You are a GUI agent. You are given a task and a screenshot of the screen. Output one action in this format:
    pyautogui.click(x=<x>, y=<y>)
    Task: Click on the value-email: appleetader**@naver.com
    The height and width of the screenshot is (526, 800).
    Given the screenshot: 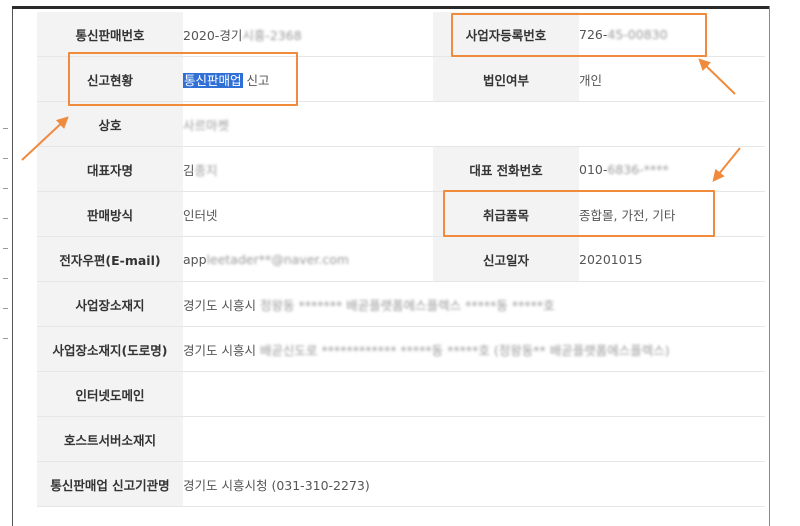 What is the action you would take?
    pyautogui.click(x=308, y=259)
    